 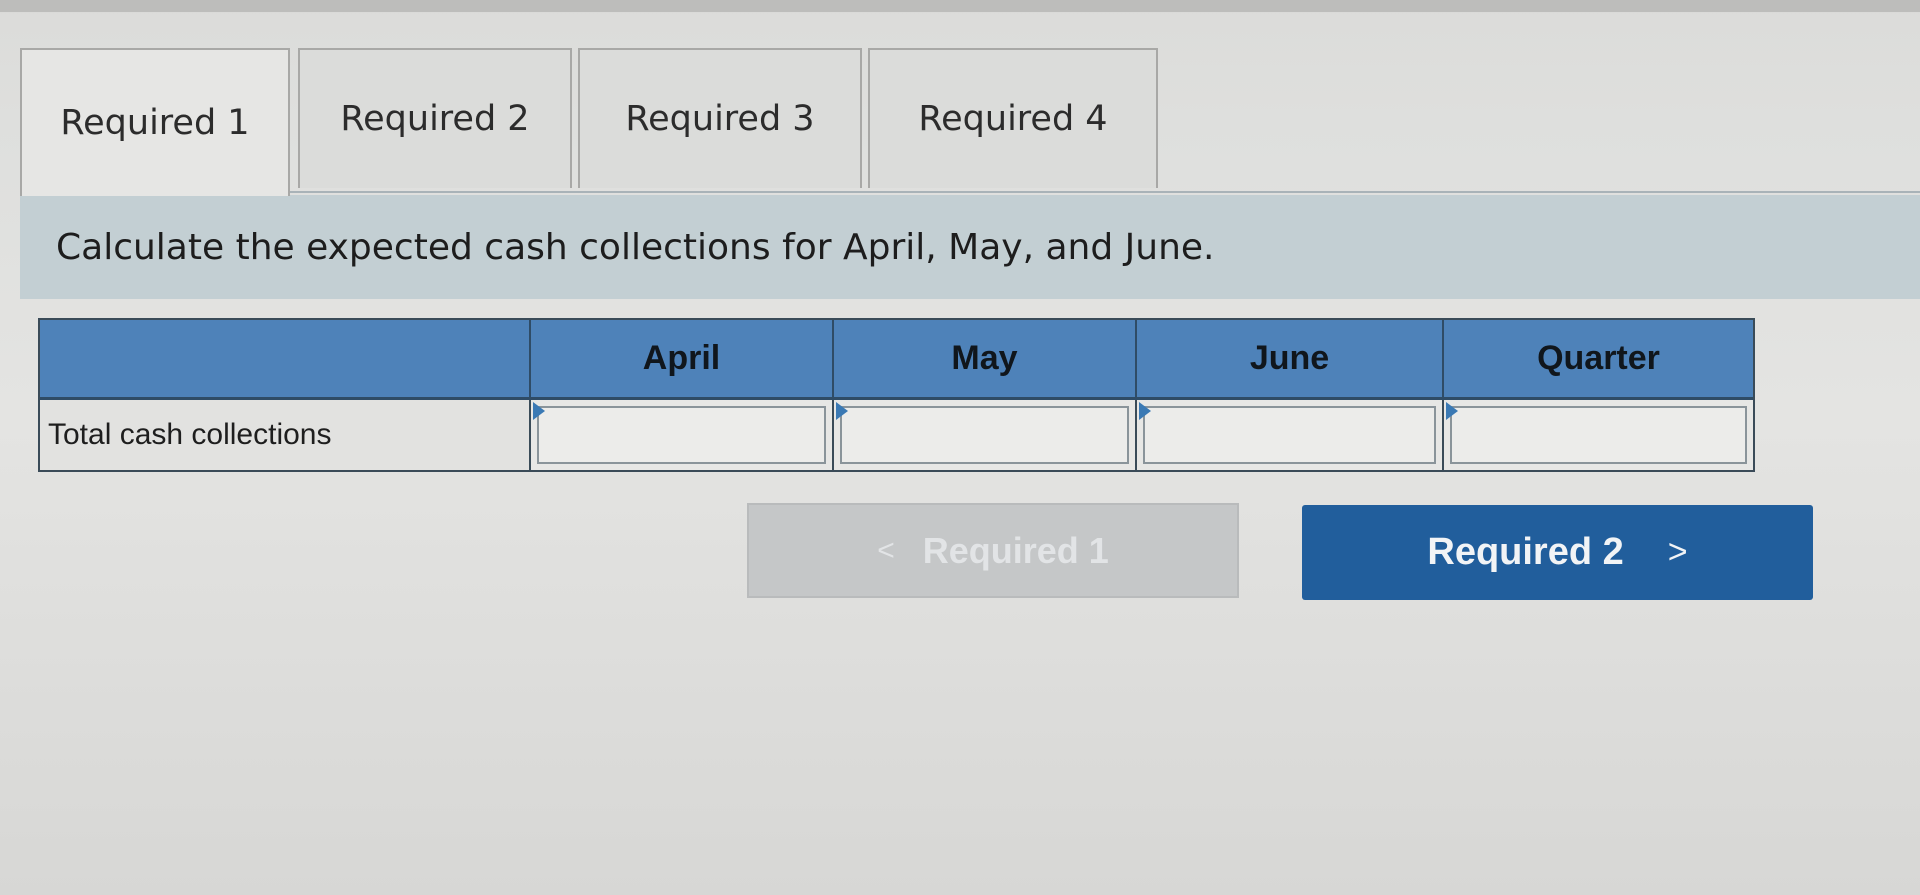 I want to click on april-cell, so click(x=682, y=435).